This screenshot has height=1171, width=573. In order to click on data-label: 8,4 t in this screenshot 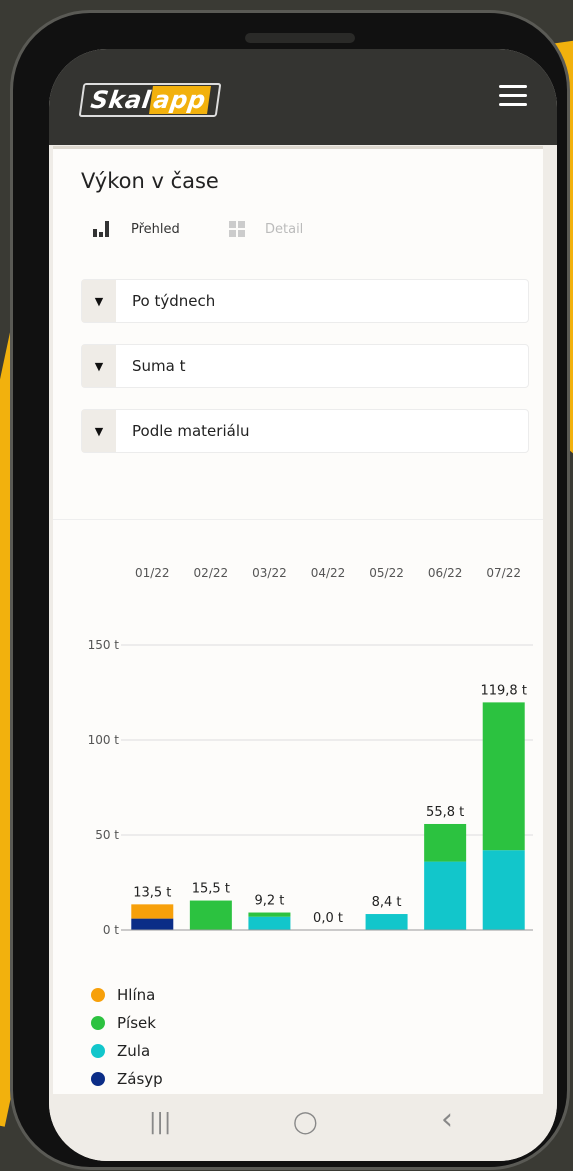, I will do `click(387, 902)`.